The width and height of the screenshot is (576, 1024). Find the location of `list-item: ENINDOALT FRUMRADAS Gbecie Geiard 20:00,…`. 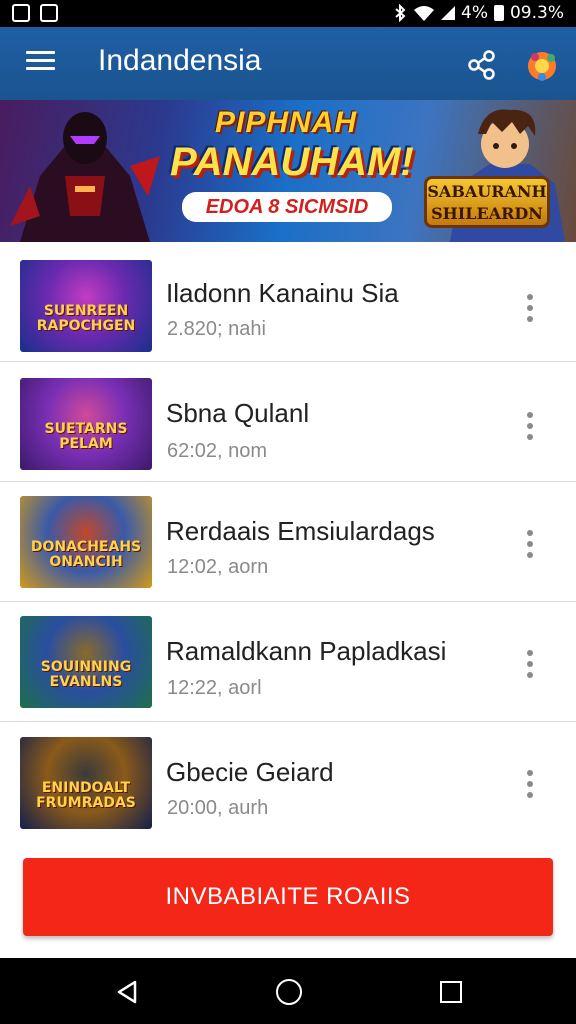

list-item: ENINDOALT FRUMRADAS Gbecie Geiard 20:00,… is located at coordinates (288, 782).